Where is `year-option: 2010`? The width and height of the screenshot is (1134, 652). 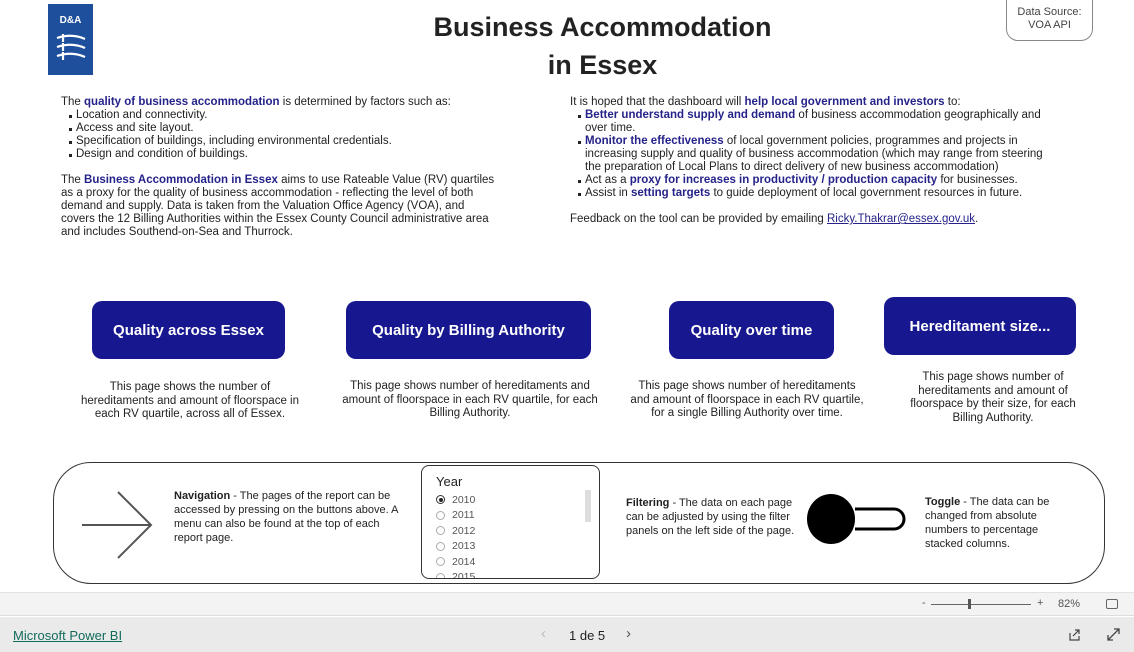 year-option: 2010 is located at coordinates (510, 500).